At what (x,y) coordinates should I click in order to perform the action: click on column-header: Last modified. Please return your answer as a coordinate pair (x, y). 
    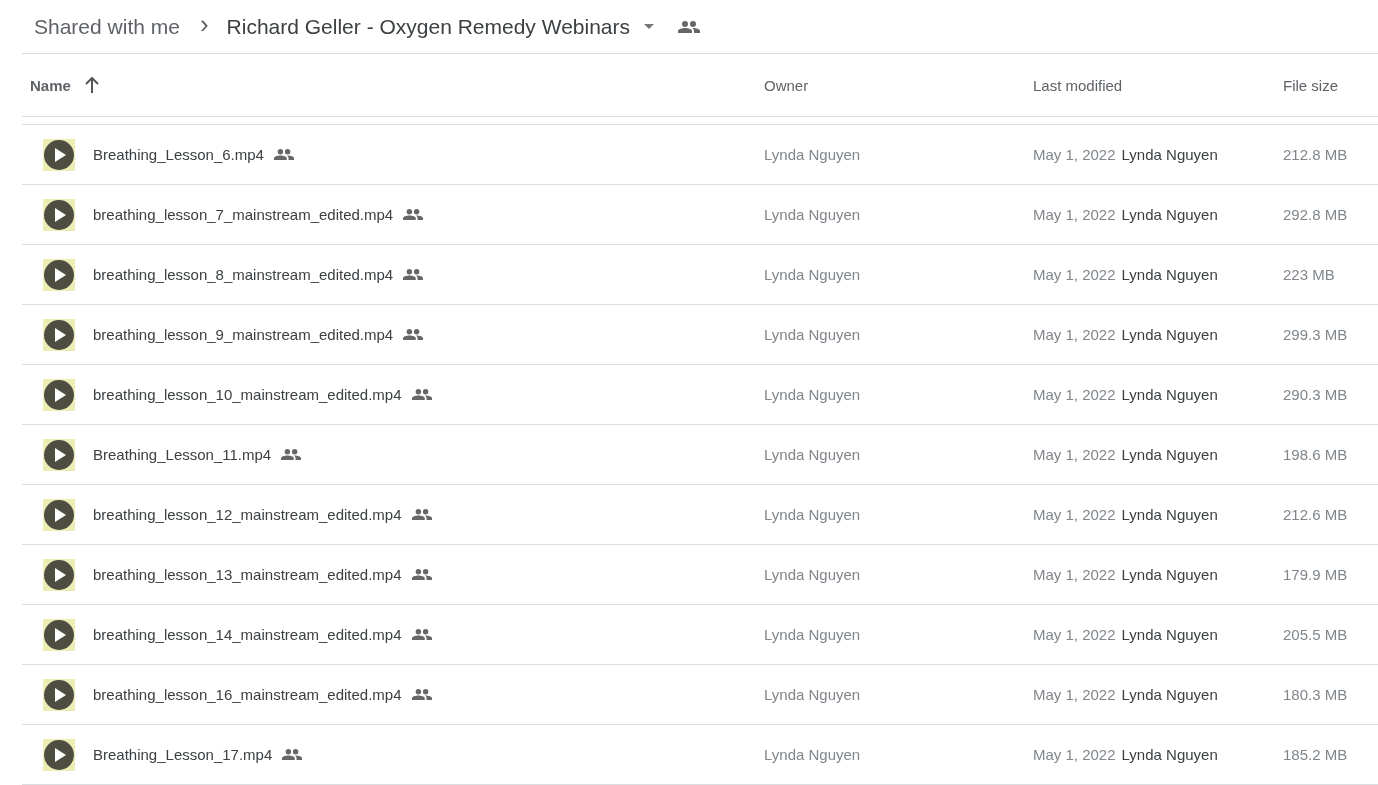
    Looking at the image, I should click on (1078, 85).